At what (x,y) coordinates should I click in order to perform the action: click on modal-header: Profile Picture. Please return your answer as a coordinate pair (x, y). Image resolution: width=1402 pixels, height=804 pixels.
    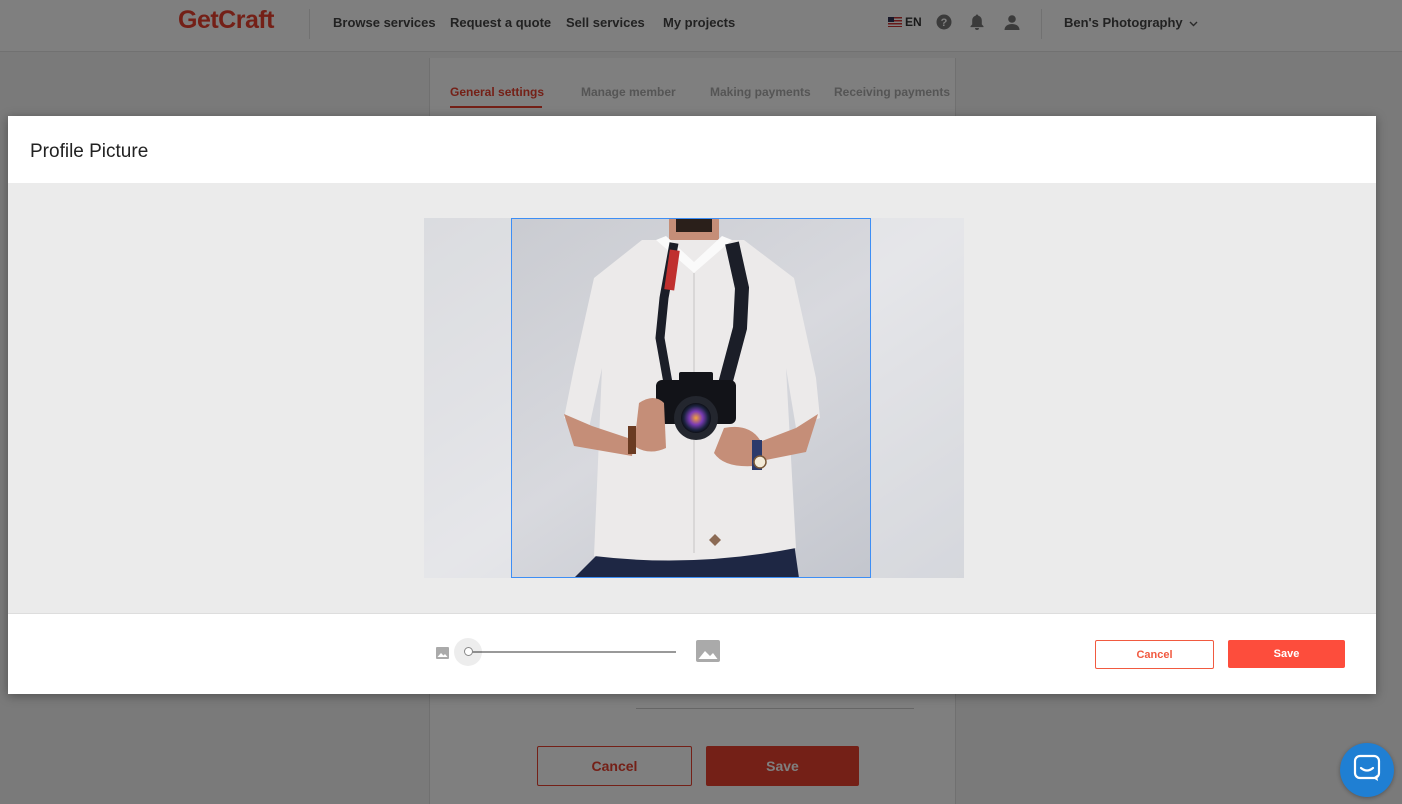
    Looking at the image, I should click on (692, 149).